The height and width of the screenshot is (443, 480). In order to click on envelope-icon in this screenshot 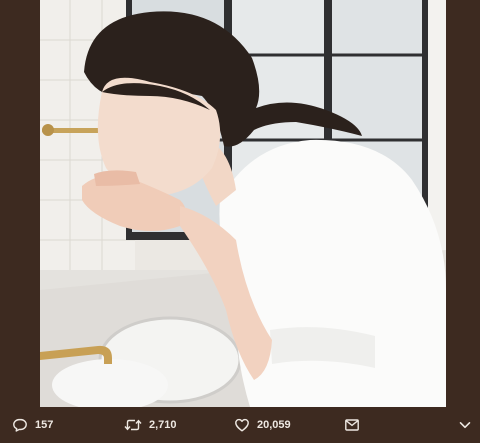, I will do `click(352, 425)`.